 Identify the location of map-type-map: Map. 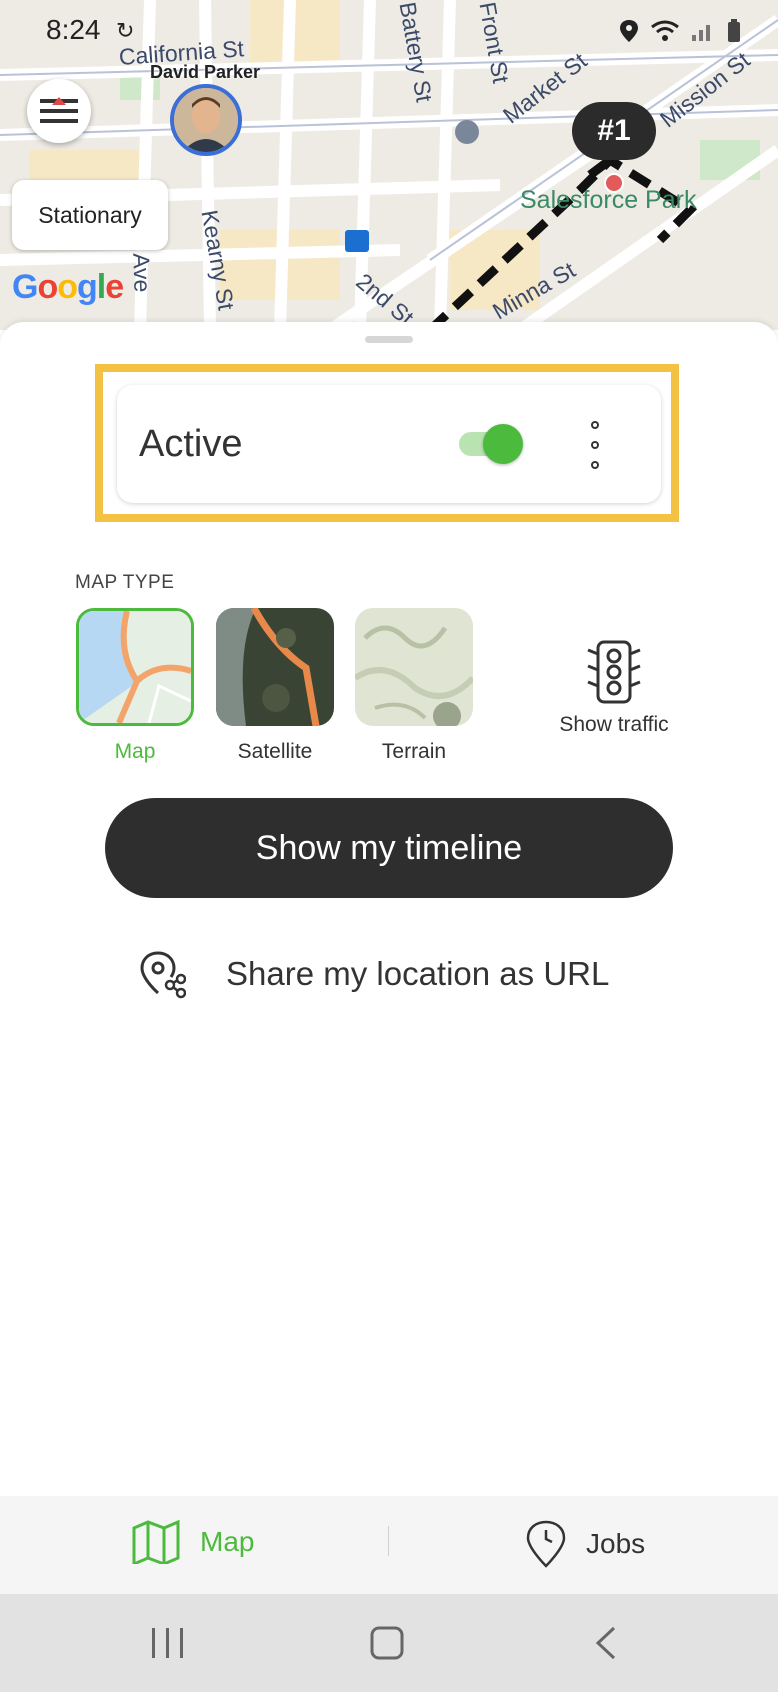
(135, 686).